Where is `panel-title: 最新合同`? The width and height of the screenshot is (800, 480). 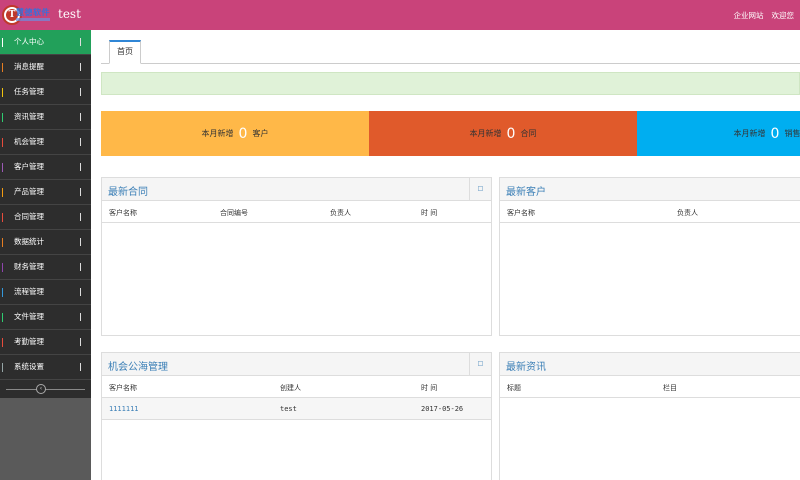 panel-title: 最新合同 is located at coordinates (128, 192).